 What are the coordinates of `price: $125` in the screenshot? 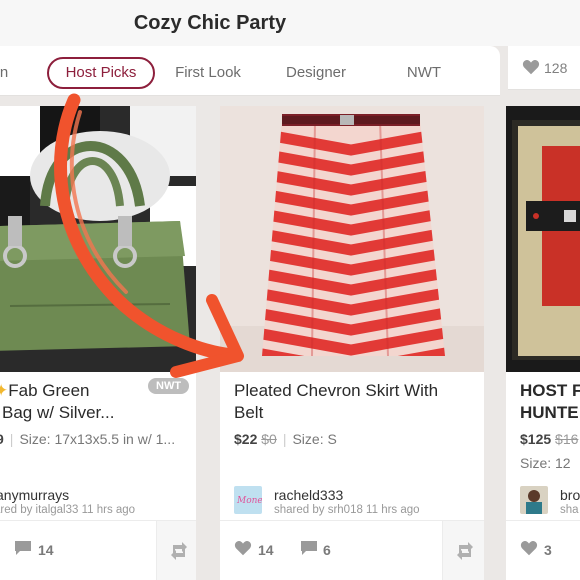 It's located at (536, 439).